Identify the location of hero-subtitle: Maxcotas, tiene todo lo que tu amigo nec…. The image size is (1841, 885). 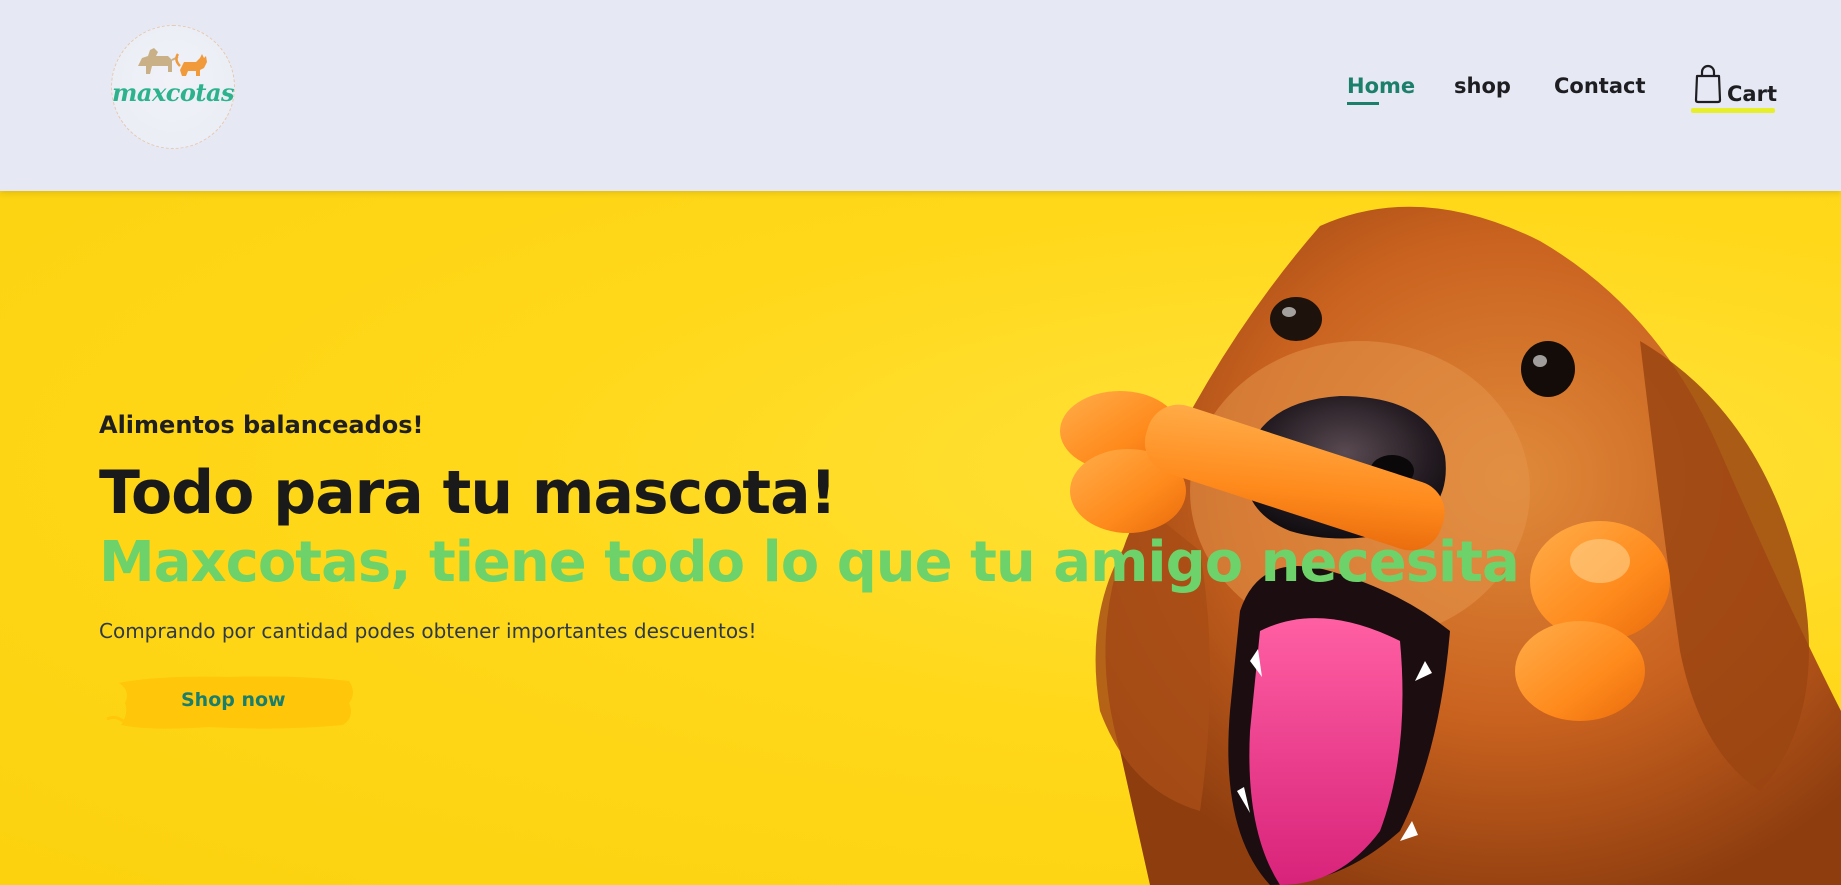
(809, 562).